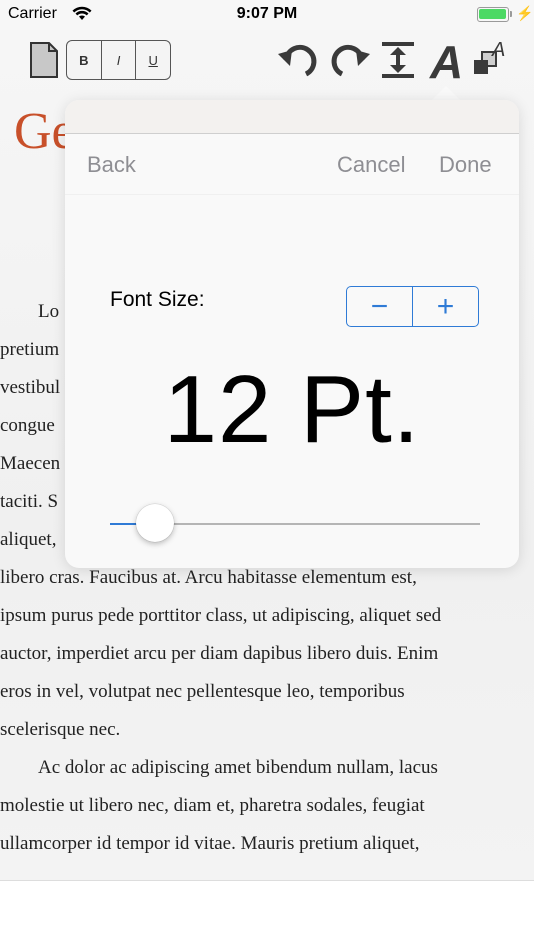 The height and width of the screenshot is (951, 534). What do you see at coordinates (84, 60) in the screenshot?
I see `bold-button: B` at bounding box center [84, 60].